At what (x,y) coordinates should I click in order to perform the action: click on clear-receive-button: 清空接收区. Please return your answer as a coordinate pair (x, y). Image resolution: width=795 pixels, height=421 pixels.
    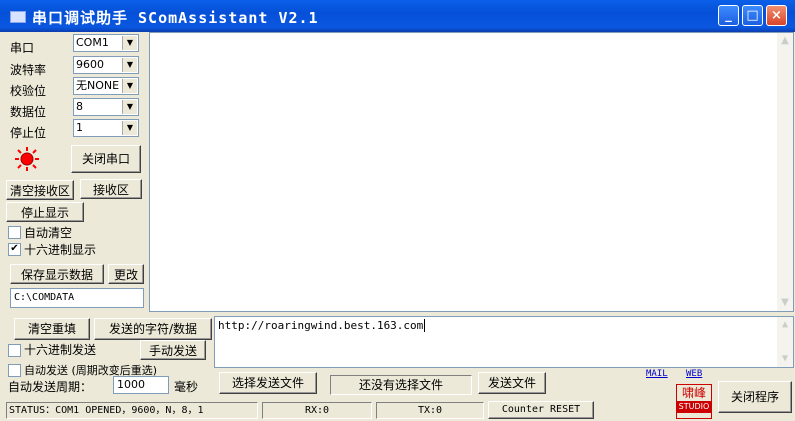
    Looking at the image, I should click on (40, 190).